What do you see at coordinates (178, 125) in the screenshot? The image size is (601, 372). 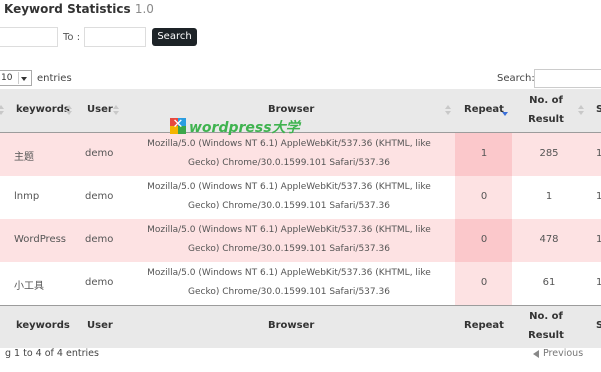 I see `wordpress-daxue-logo-icon: ✕` at bounding box center [178, 125].